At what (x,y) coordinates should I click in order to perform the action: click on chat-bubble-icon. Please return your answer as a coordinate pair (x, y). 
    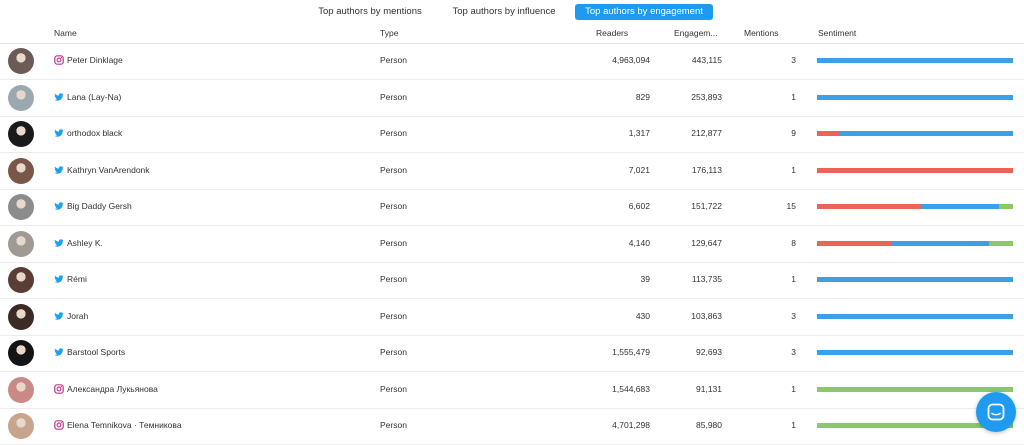
    Looking at the image, I should click on (996, 412).